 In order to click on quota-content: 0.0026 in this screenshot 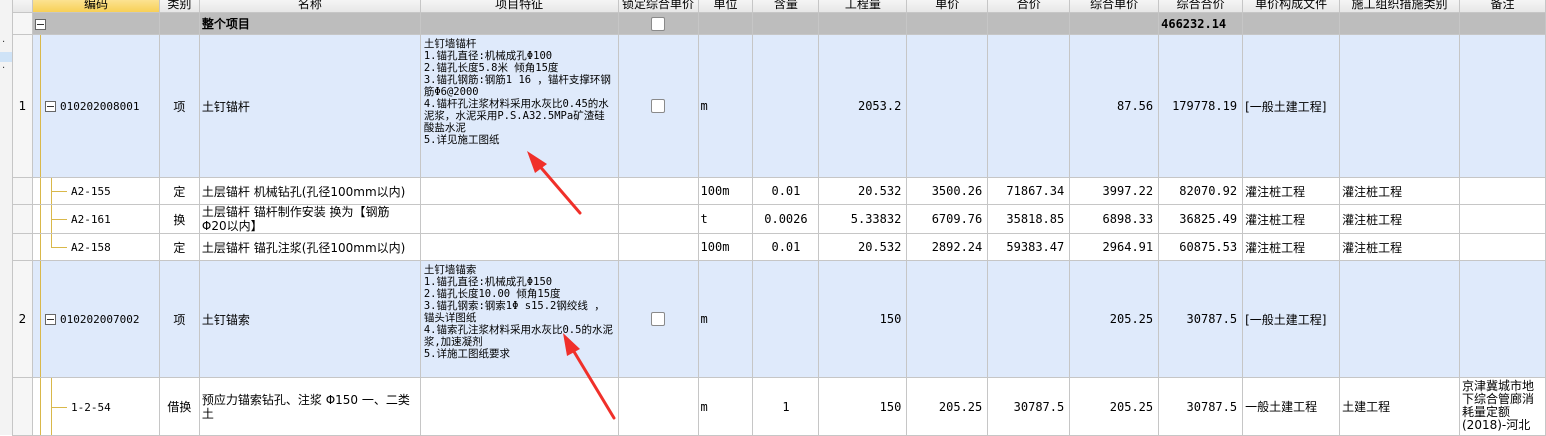, I will do `click(786, 219)`.